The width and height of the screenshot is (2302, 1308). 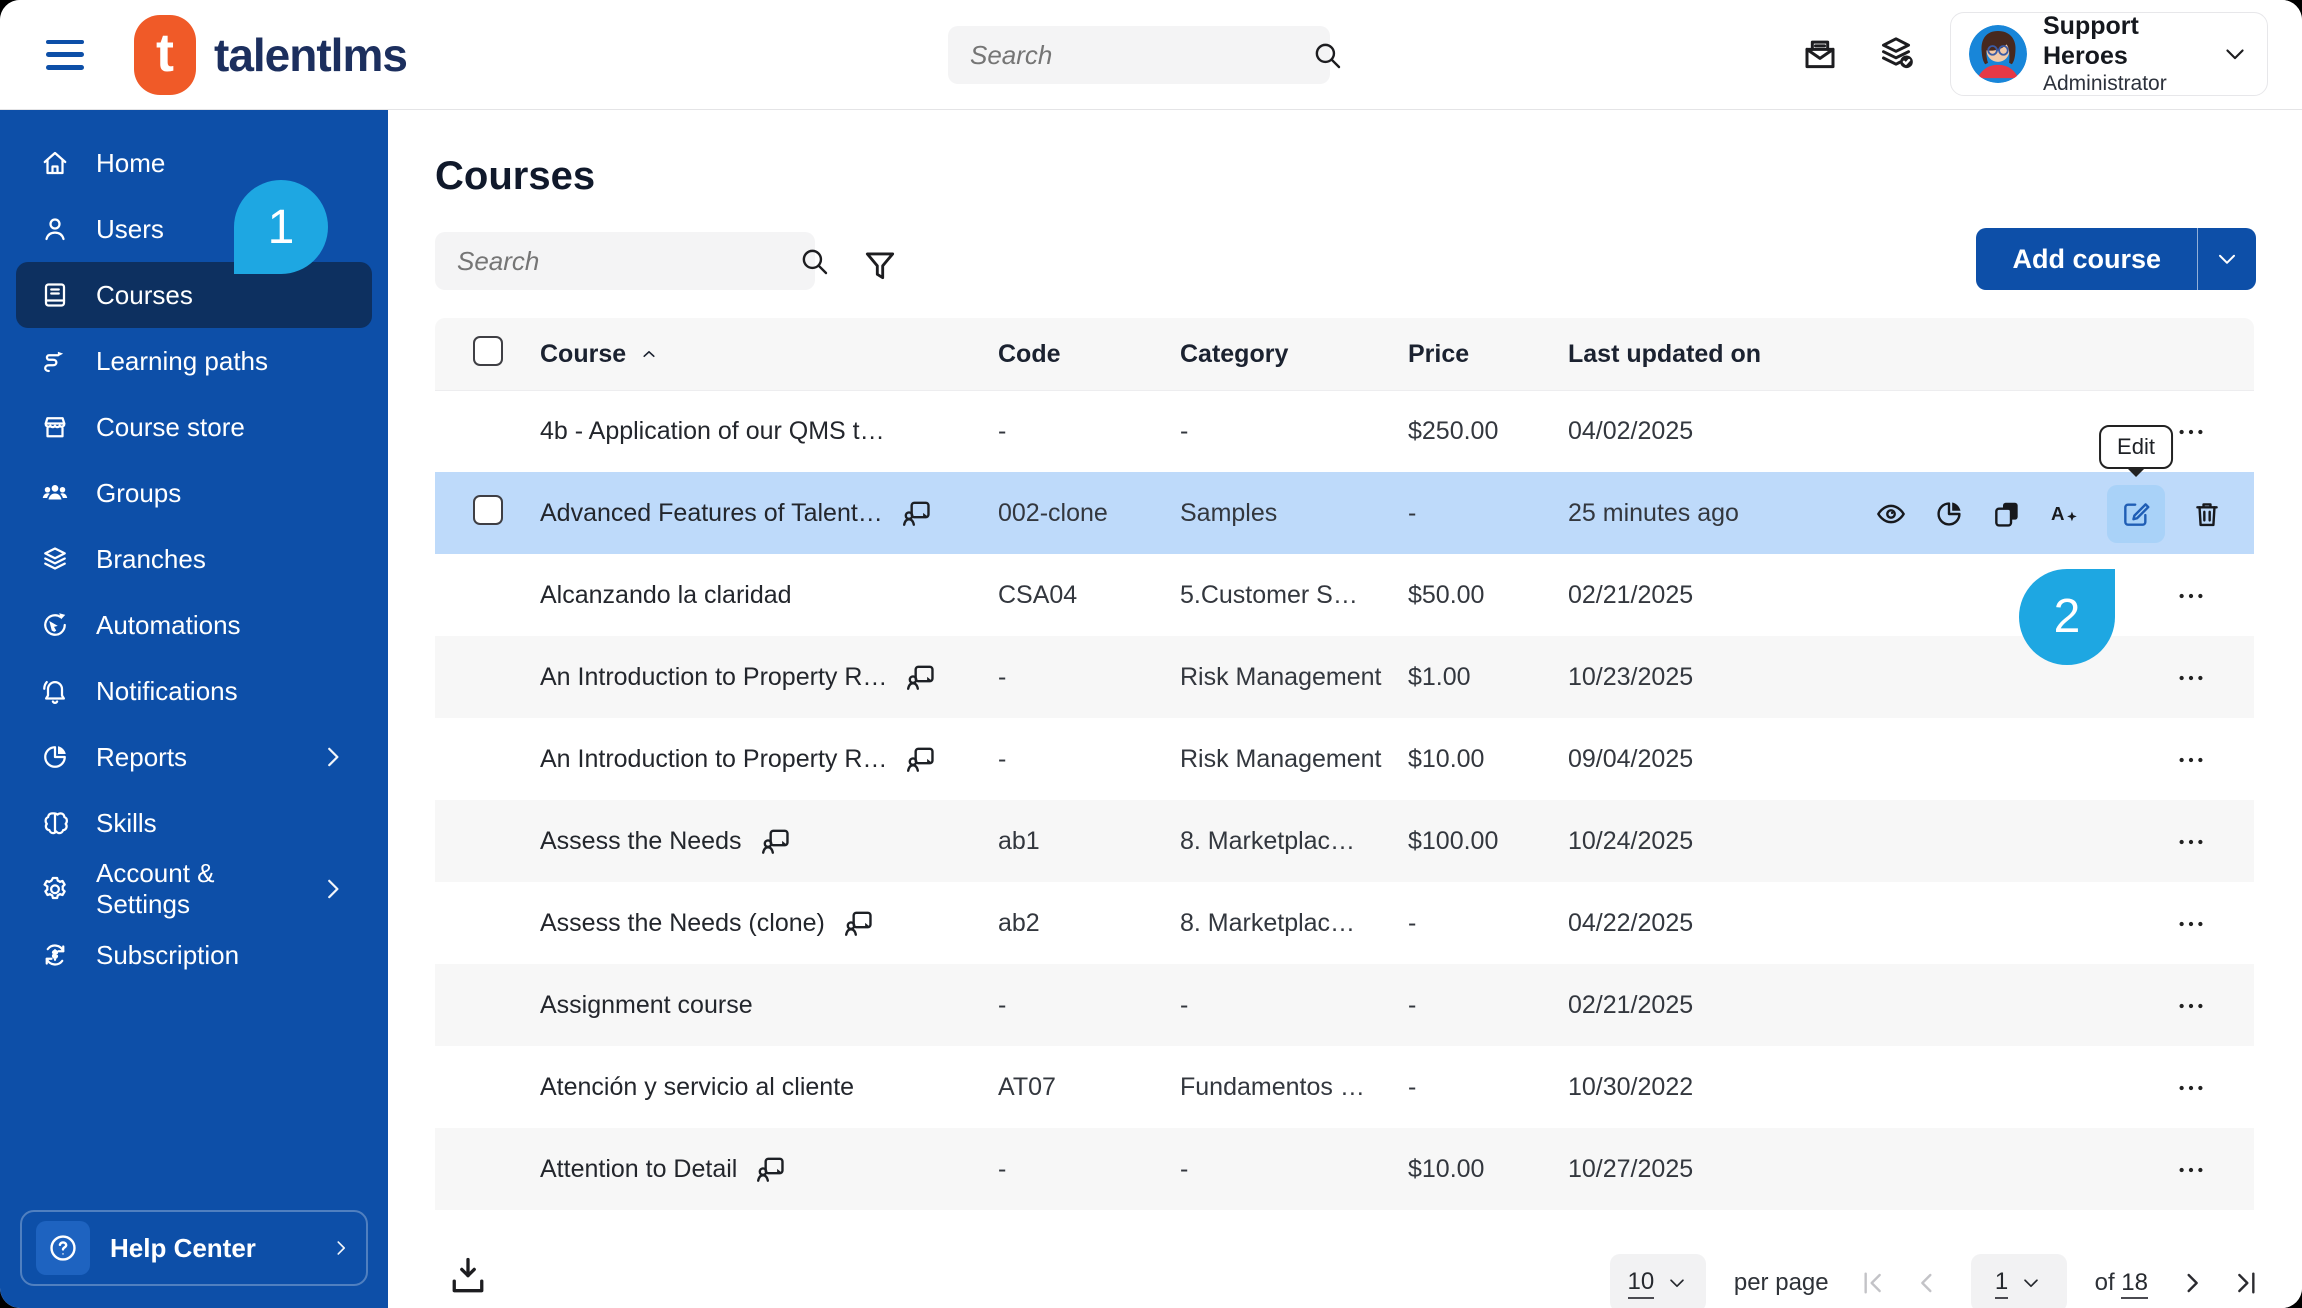 I want to click on filter-icon, so click(x=880, y=265).